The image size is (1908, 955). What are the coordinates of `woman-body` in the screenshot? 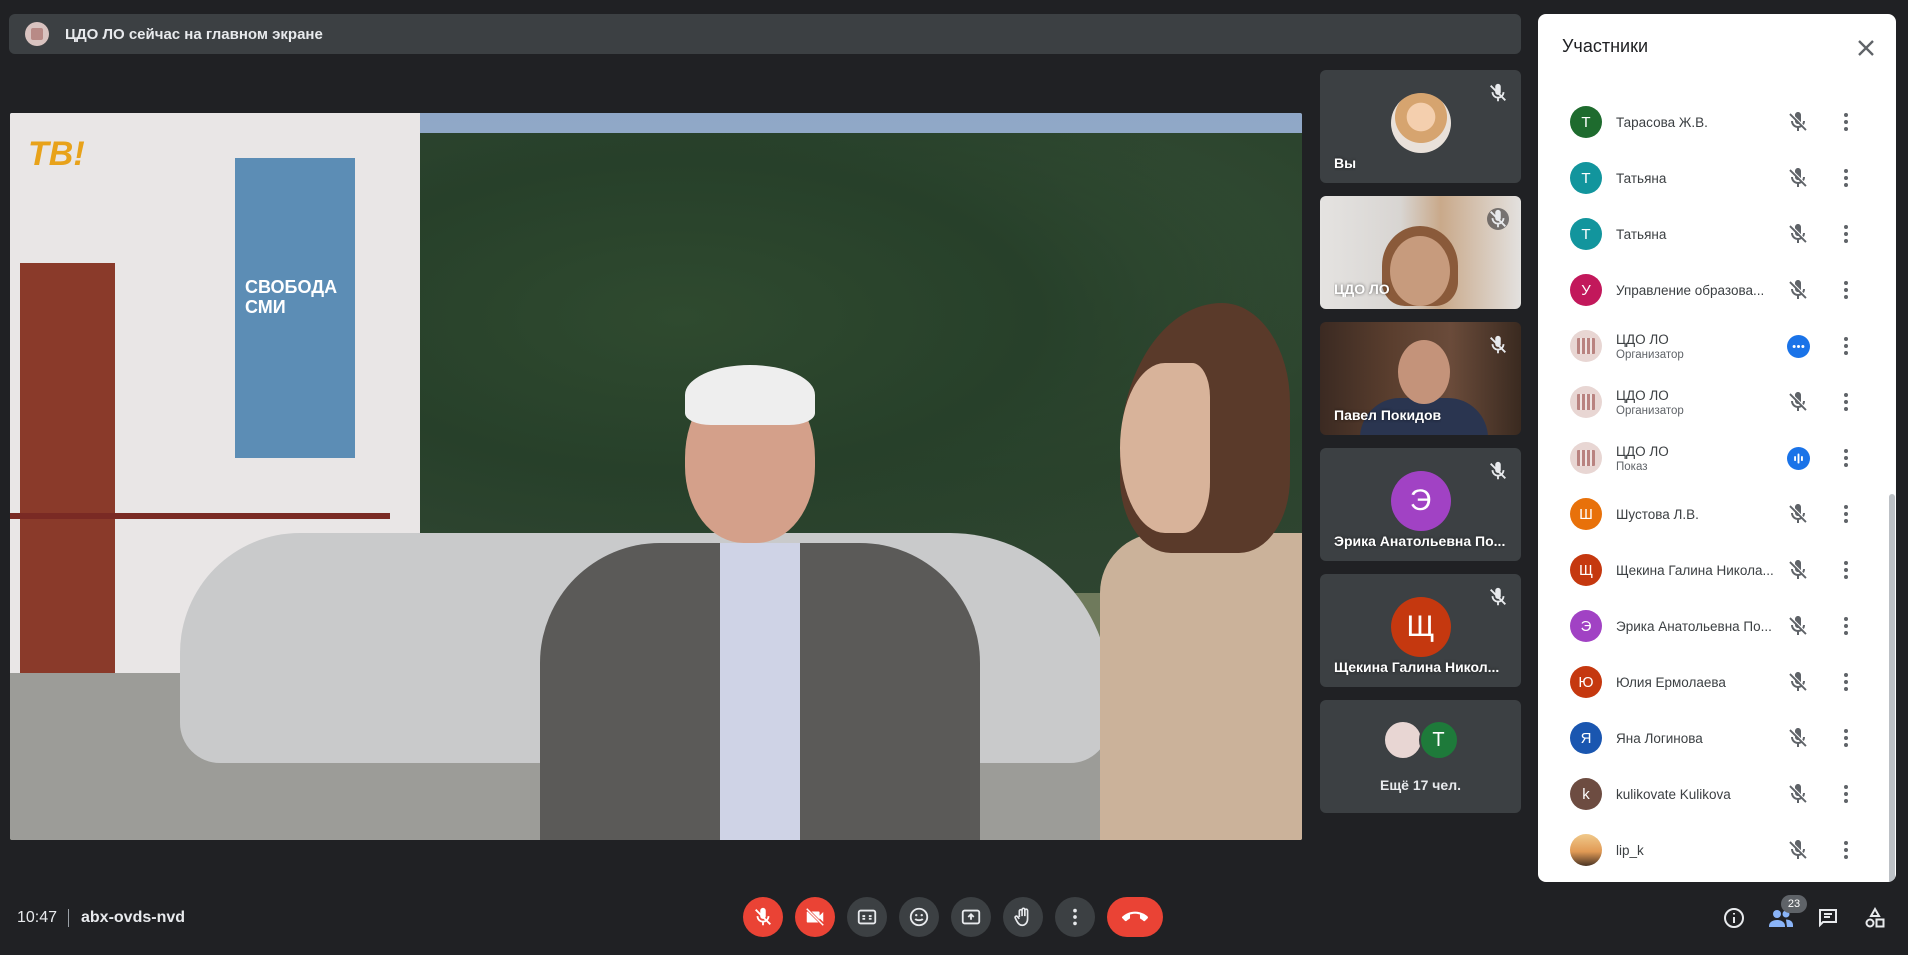 It's located at (1201, 686).